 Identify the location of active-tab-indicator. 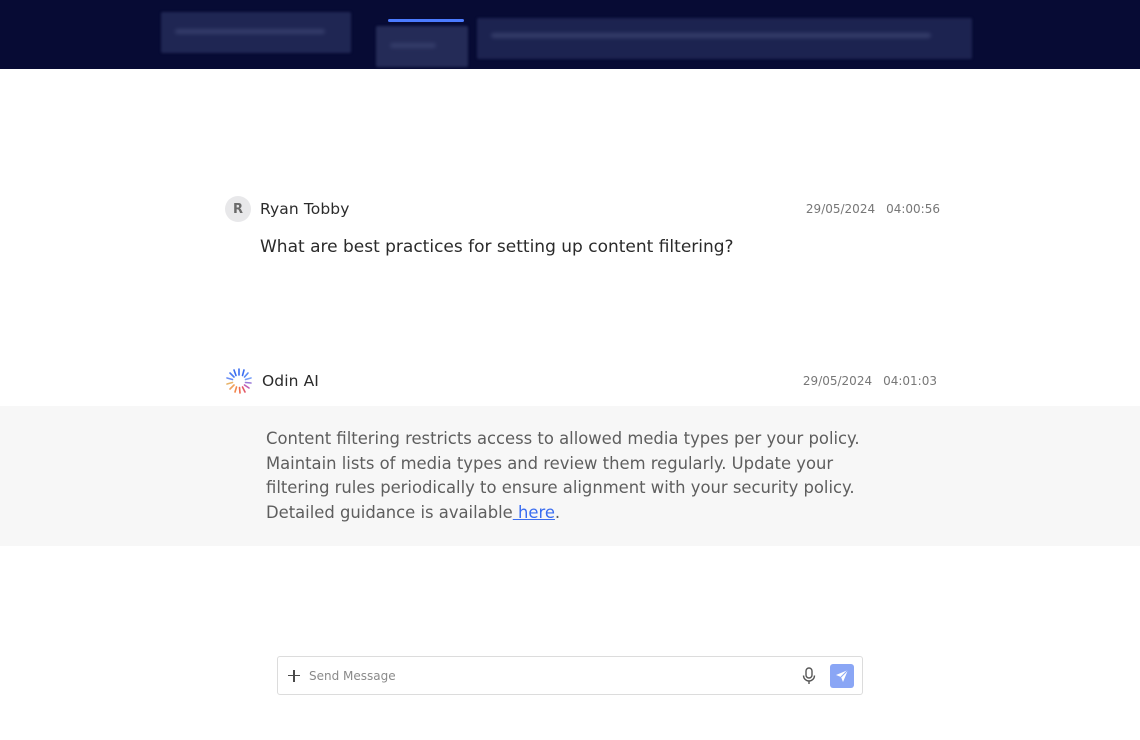
(426, 20).